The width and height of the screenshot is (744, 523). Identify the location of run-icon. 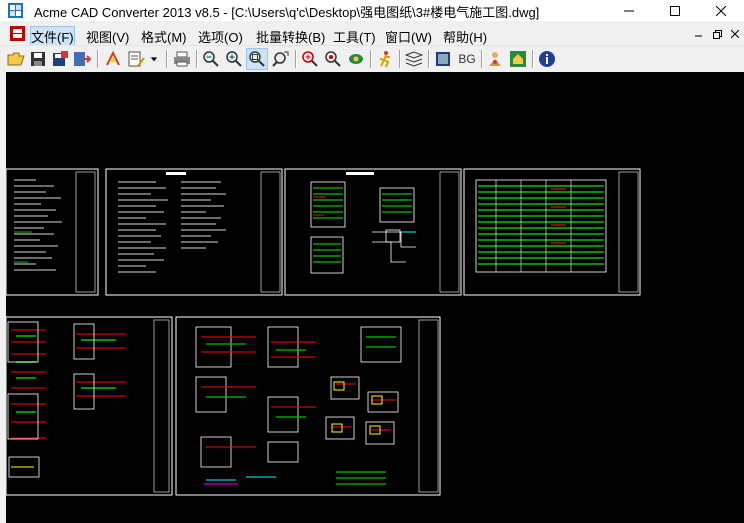
(384, 59).